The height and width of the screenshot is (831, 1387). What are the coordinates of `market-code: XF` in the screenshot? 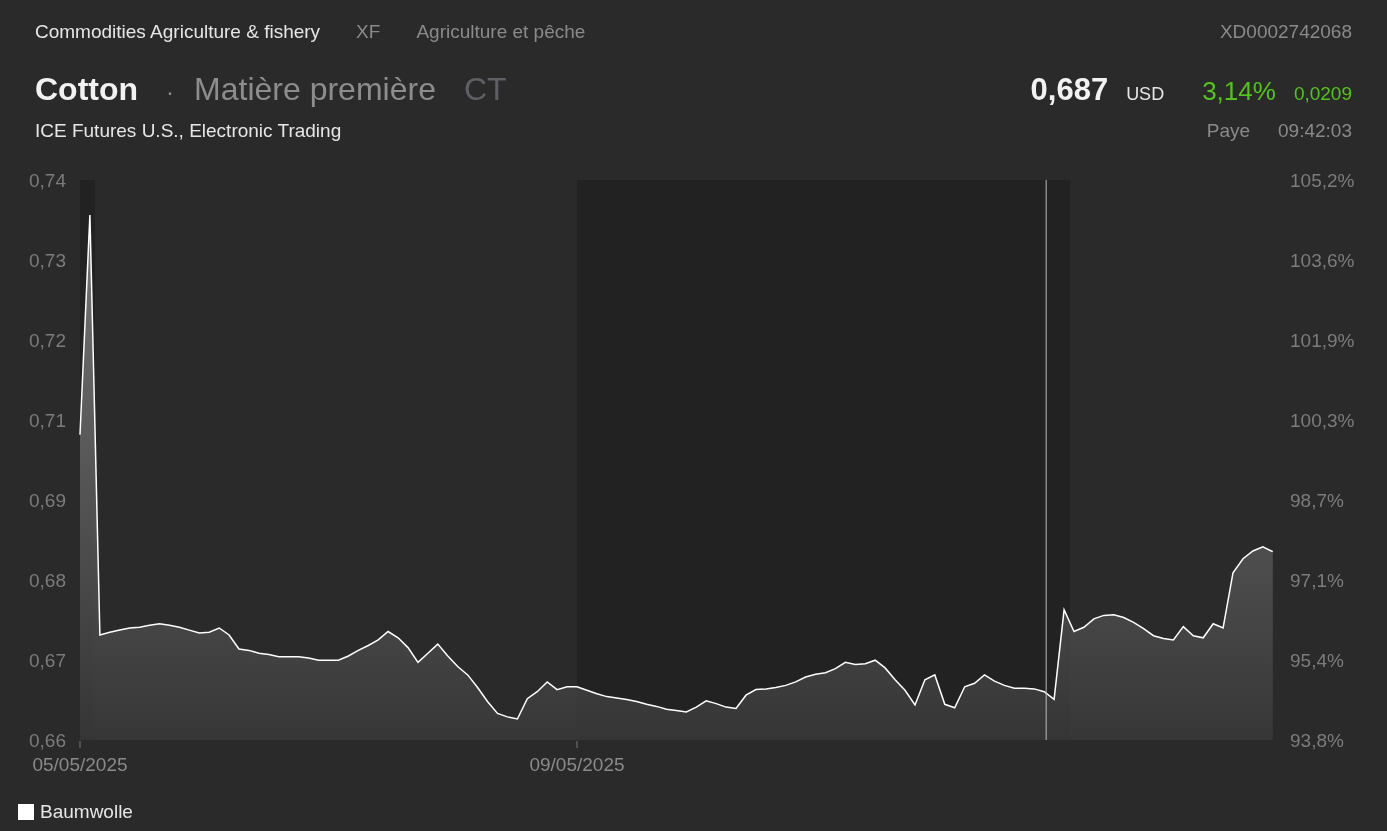 It's located at (368, 32).